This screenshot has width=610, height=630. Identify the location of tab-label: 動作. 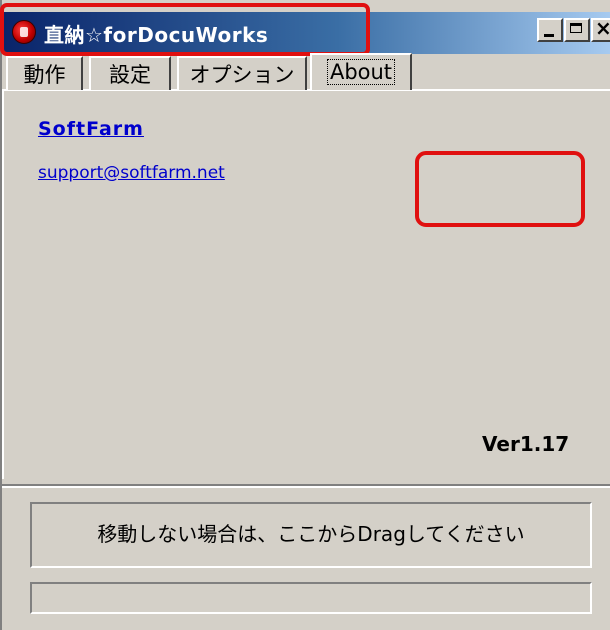
(44, 75).